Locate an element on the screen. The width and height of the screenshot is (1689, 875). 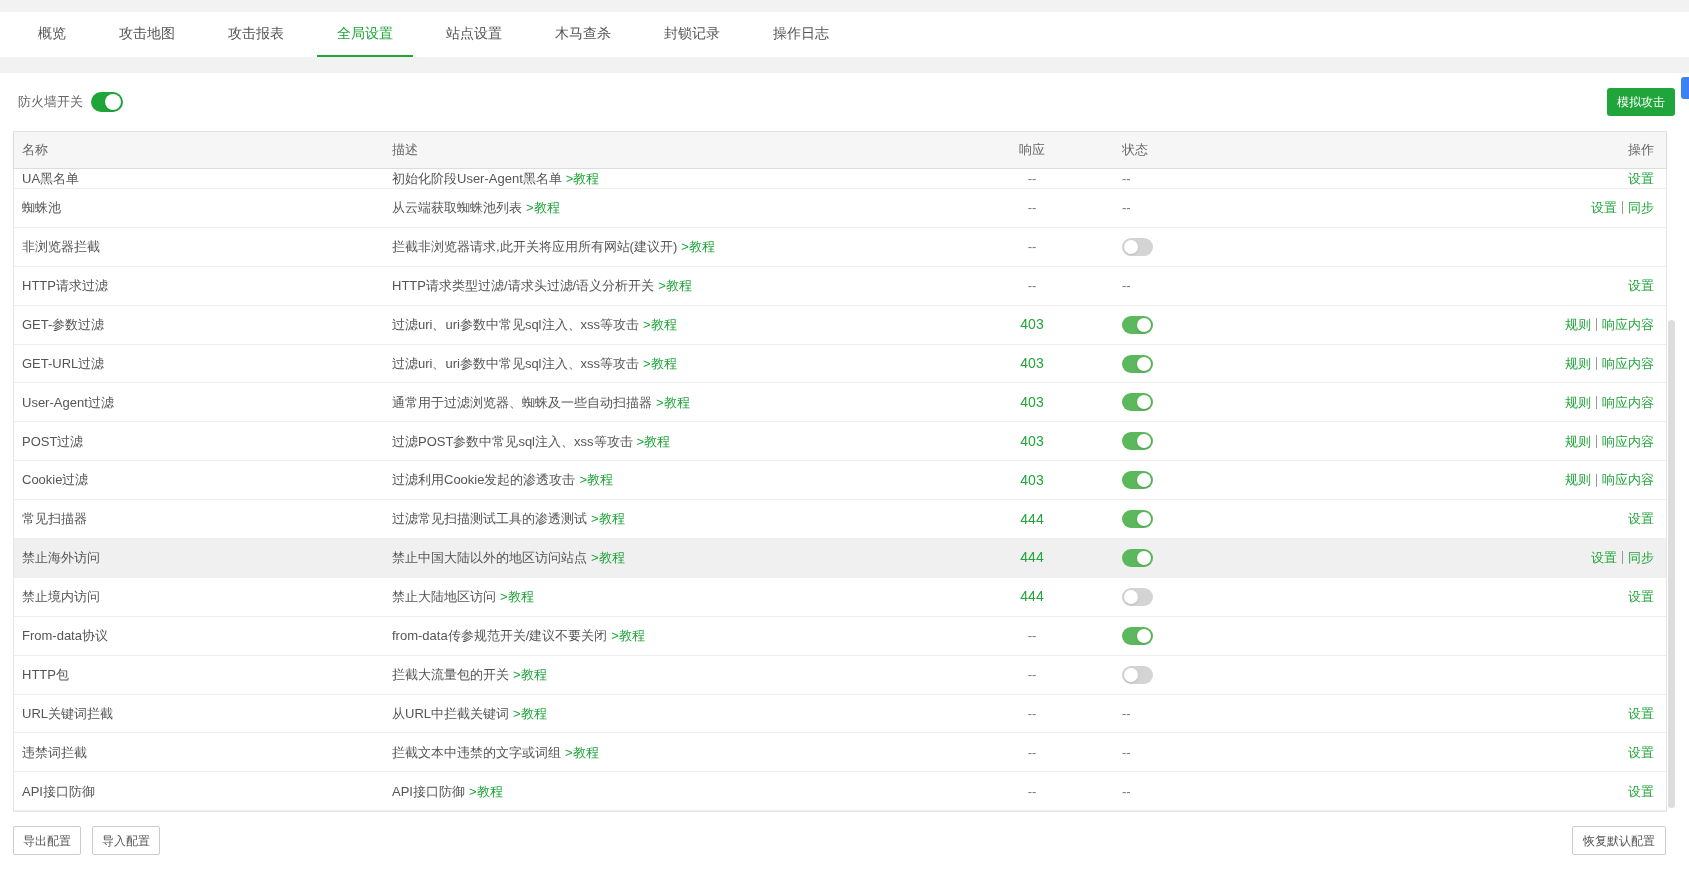
table-cell-text: 过滤常见扫描测试工具的渗透测试 is located at coordinates (489, 519).